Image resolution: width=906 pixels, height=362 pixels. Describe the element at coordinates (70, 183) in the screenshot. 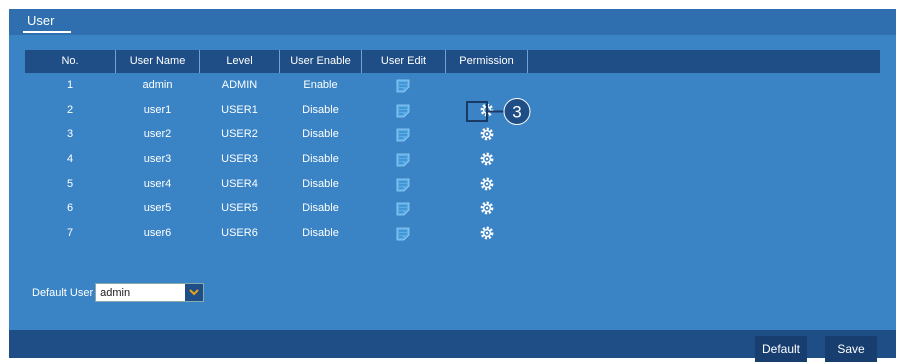

I see `cell-no: 5` at that location.